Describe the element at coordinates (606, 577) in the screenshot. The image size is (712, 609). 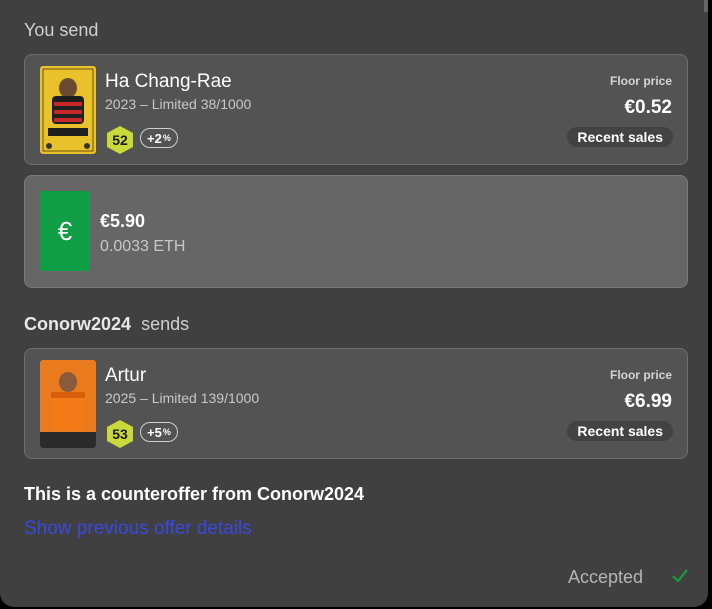
I see `offer-status: Accepted` at that location.